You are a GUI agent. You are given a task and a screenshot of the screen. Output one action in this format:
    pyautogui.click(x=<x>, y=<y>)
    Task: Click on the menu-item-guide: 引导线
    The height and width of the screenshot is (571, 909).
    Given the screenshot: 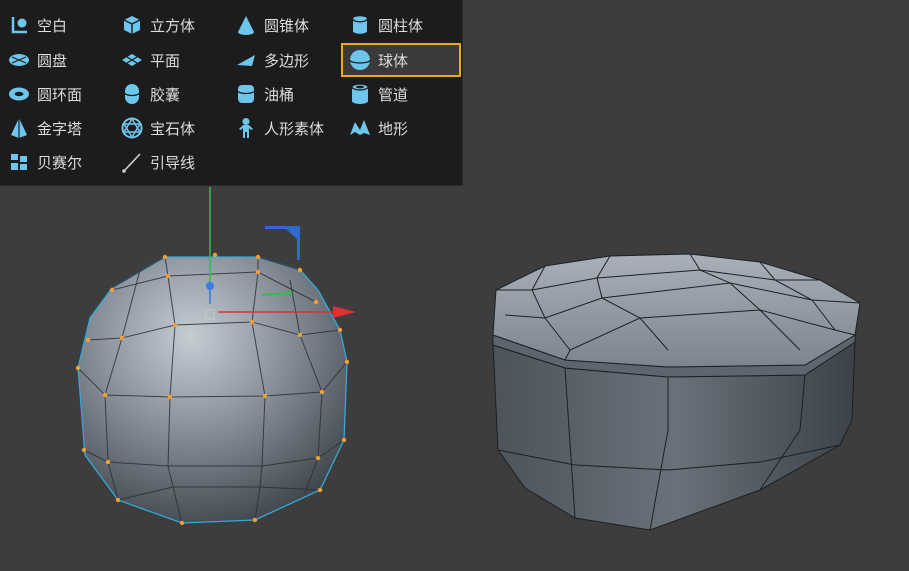 What is the action you would take?
    pyautogui.click(x=170, y=162)
    